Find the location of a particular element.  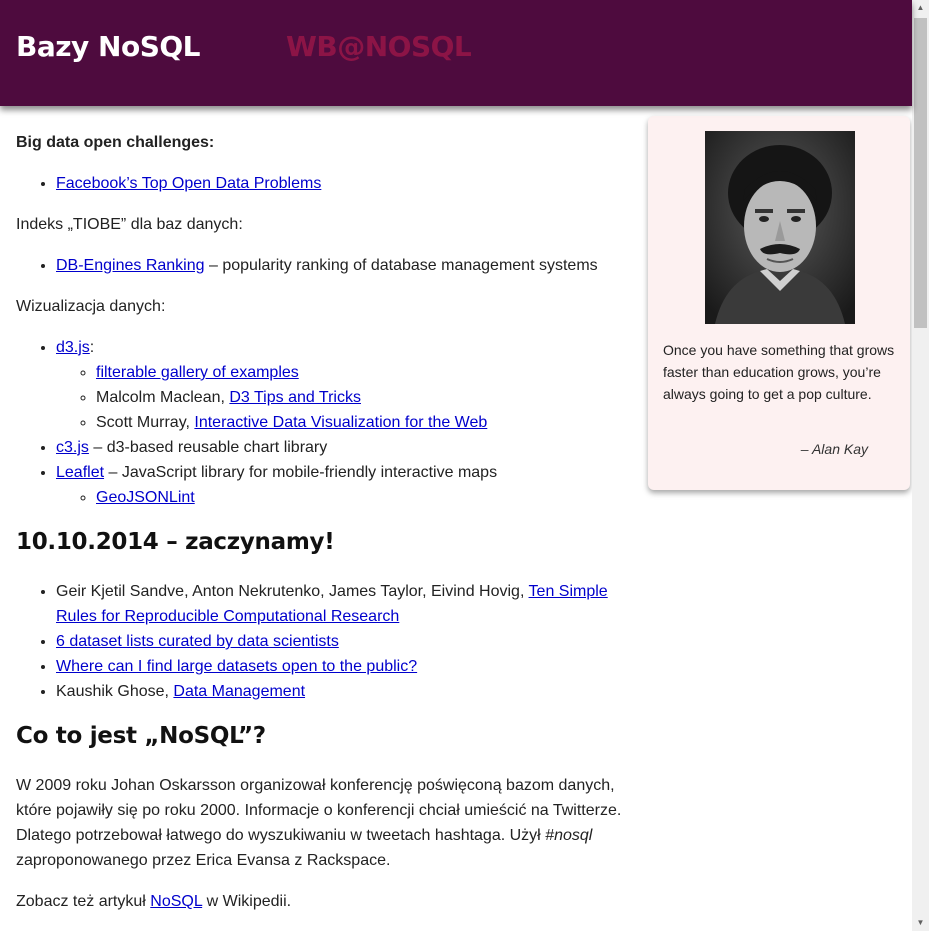

list-item: filterable gallery of examples is located at coordinates (362, 372).